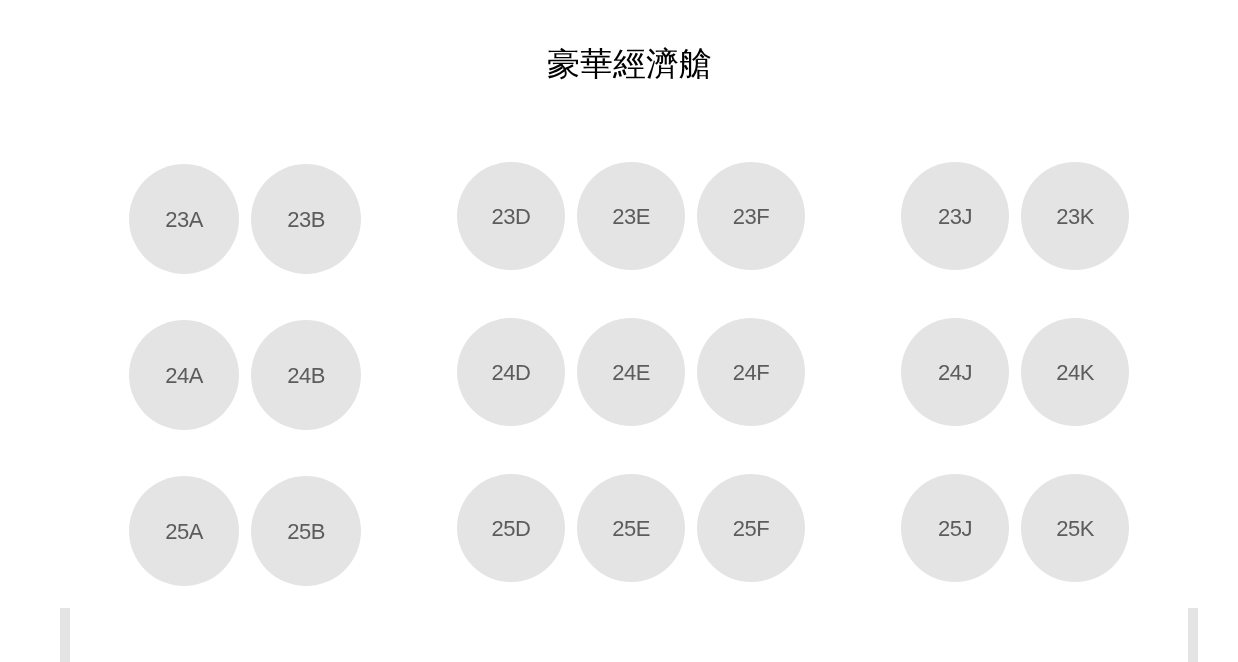 This screenshot has height=662, width=1238. What do you see at coordinates (955, 528) in the screenshot?
I see `seat-button: 25J` at bounding box center [955, 528].